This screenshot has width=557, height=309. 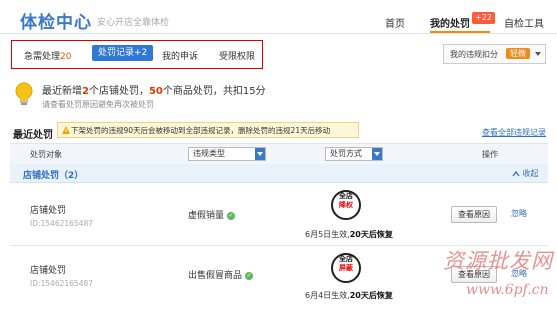 What do you see at coordinates (237, 55) in the screenshot?
I see `tab-restricted-permissions: 受限权限` at bounding box center [237, 55].